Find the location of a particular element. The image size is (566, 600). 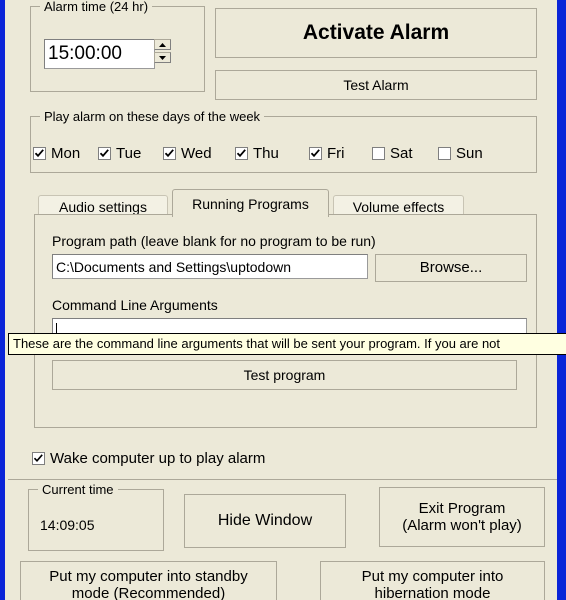

day-checkbox-box-thu is located at coordinates (241, 153).